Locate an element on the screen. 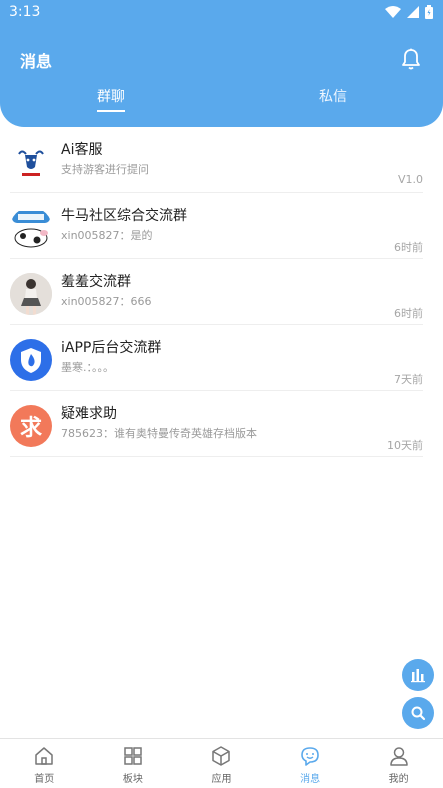  conversation-last-message: 墨寒.：。。。 is located at coordinates (87, 367).